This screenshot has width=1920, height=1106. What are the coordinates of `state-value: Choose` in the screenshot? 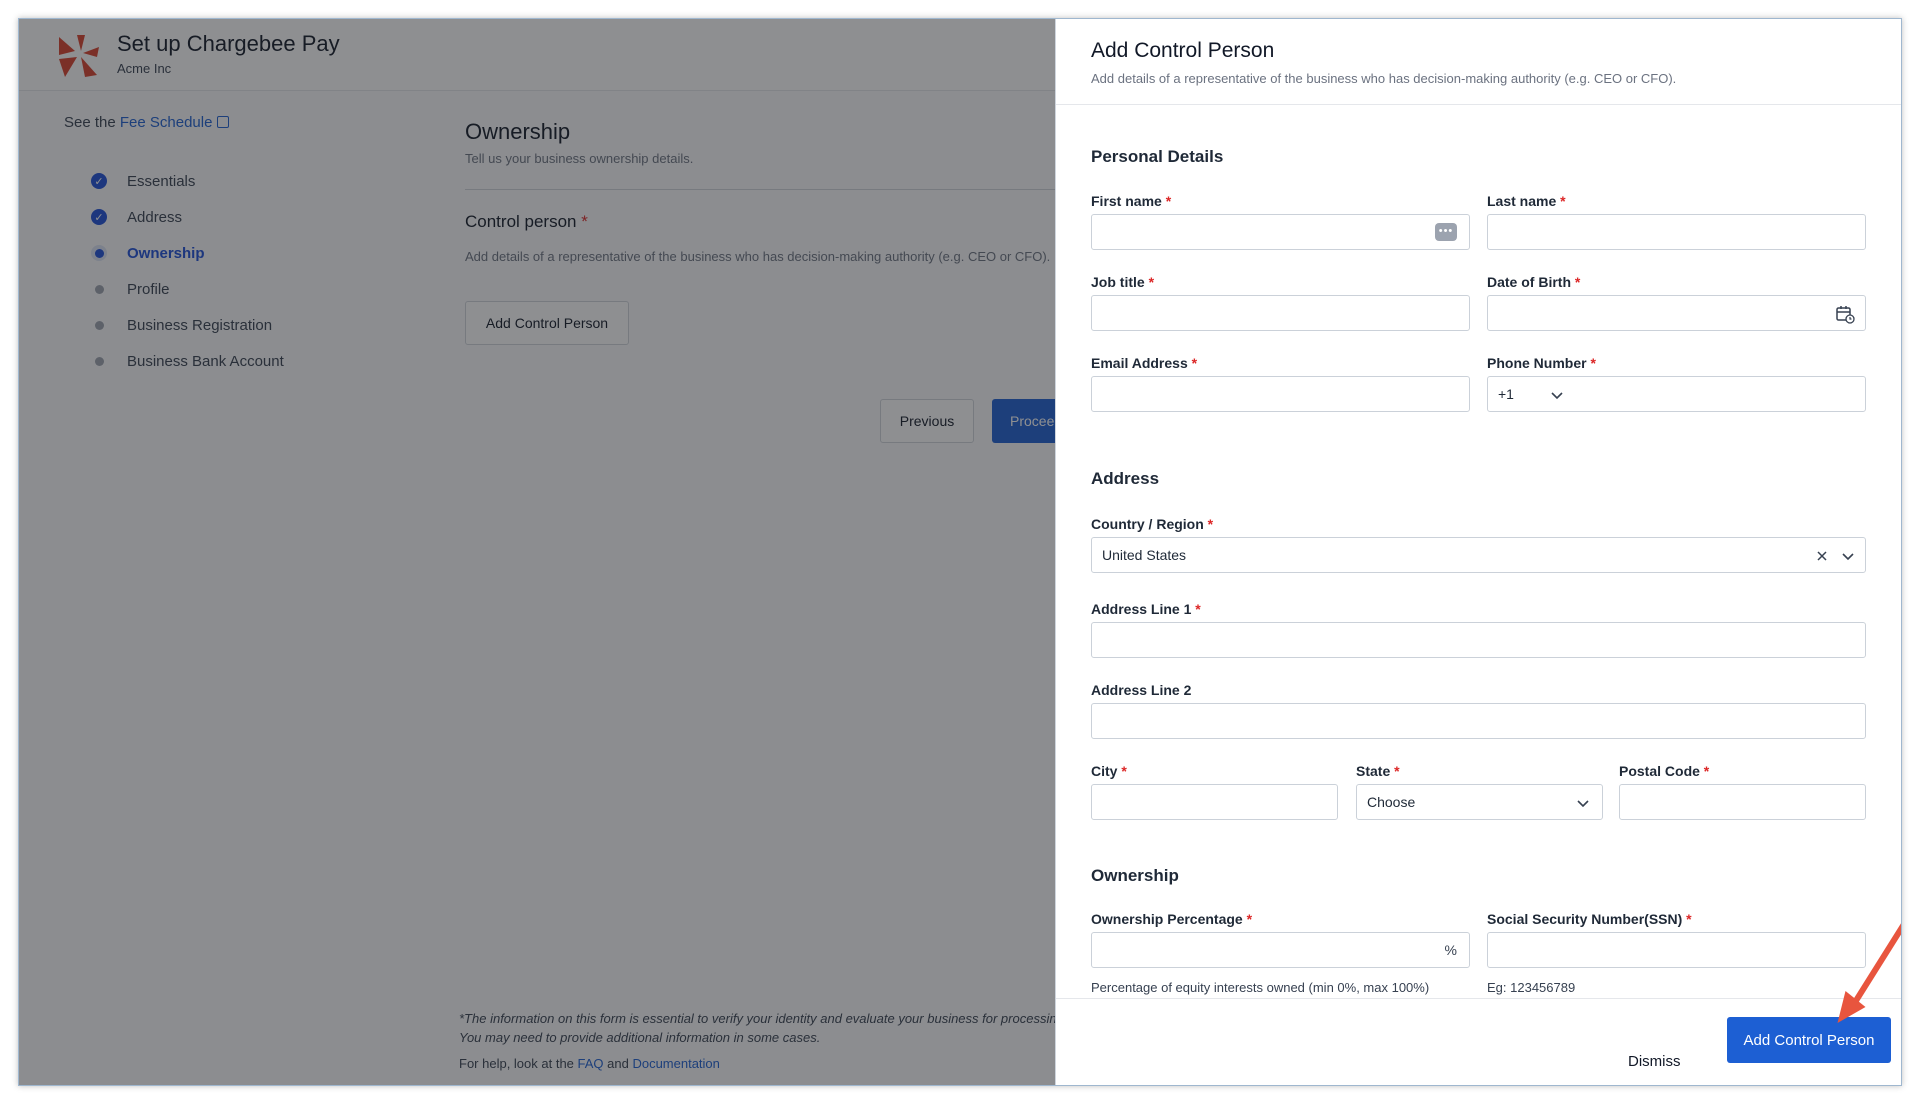 It's located at (1391, 802).